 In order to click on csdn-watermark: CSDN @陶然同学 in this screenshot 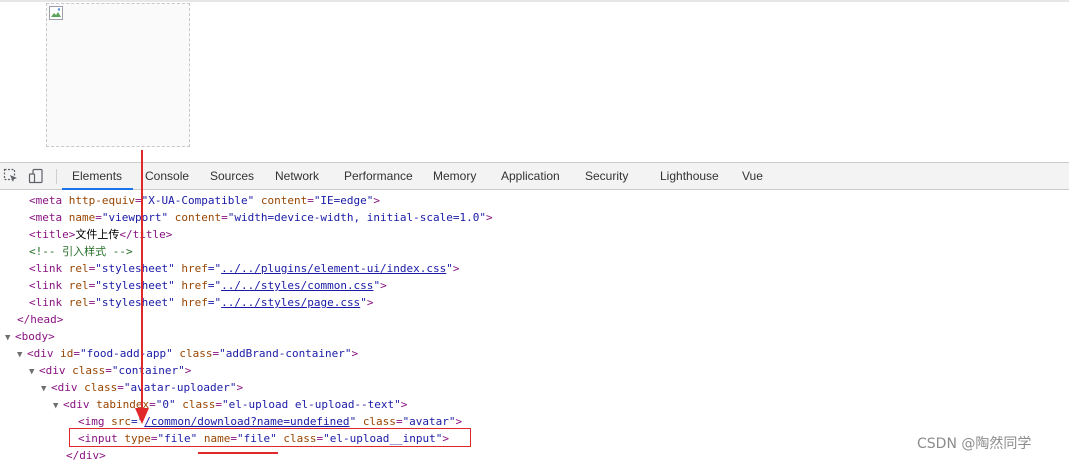, I will do `click(974, 444)`.